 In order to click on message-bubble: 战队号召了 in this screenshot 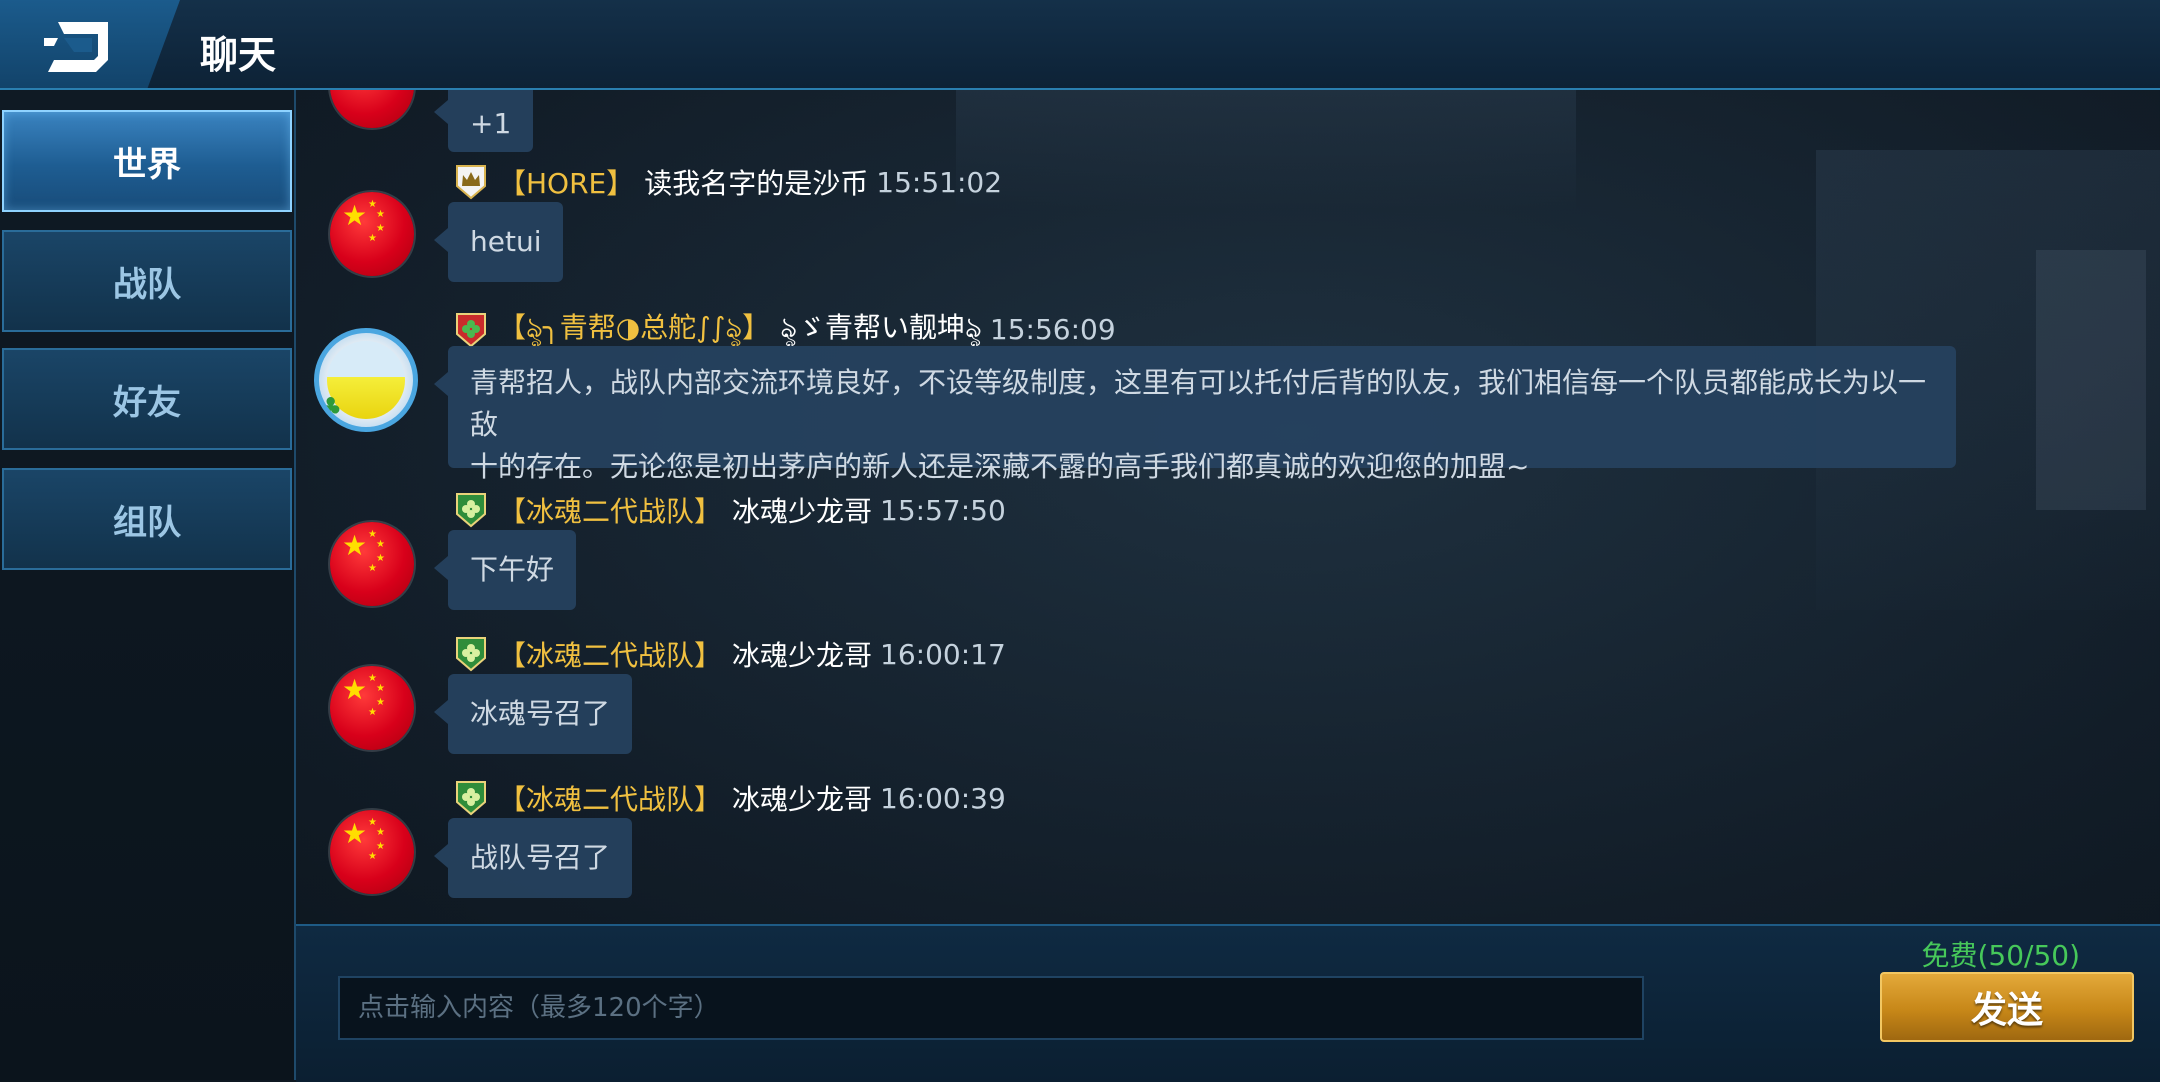, I will do `click(533, 858)`.